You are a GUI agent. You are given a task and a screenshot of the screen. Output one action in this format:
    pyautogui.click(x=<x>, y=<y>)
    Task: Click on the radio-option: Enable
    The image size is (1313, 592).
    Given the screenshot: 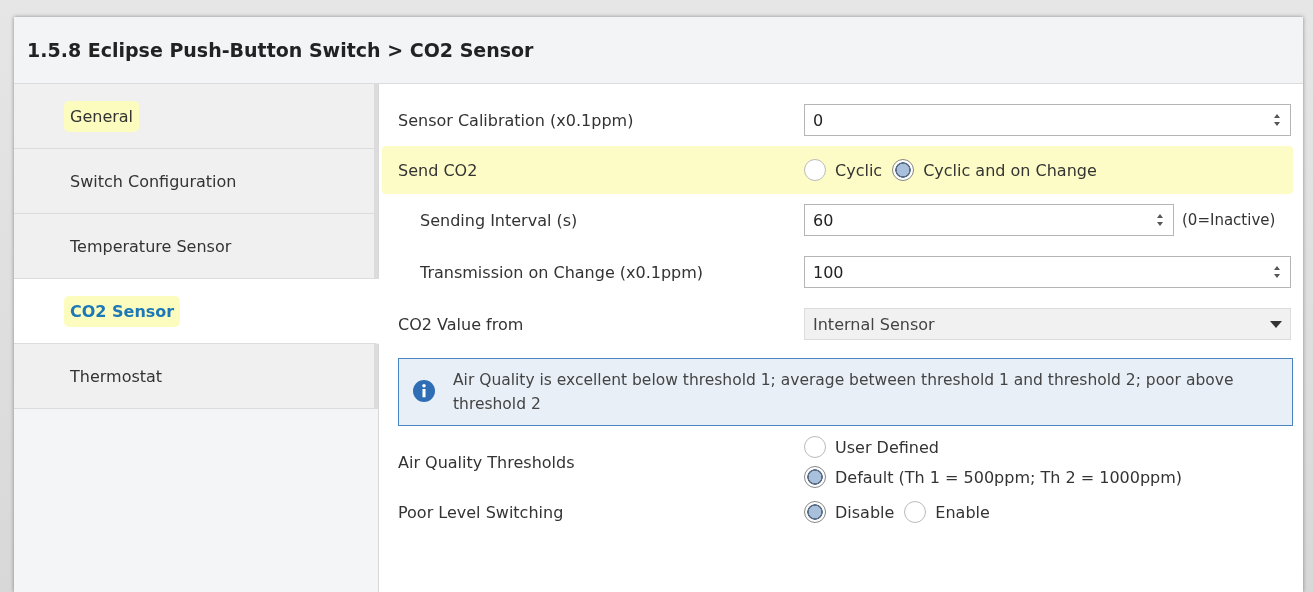 What is the action you would take?
    pyautogui.click(x=947, y=512)
    